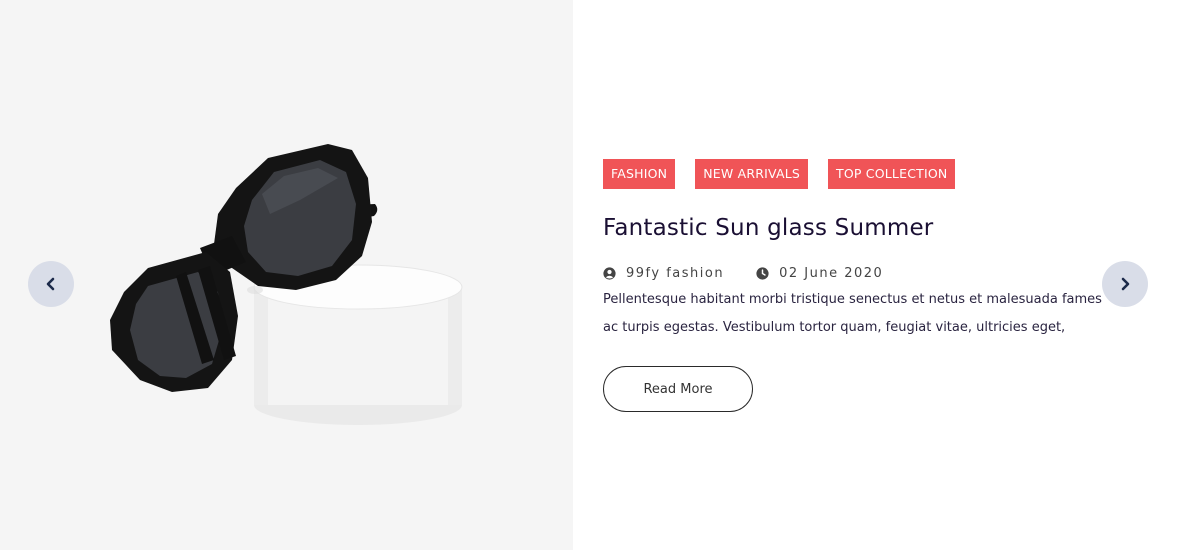 The width and height of the screenshot is (1177, 550). I want to click on tag-top-collection: TOP COLLECTION, so click(892, 174).